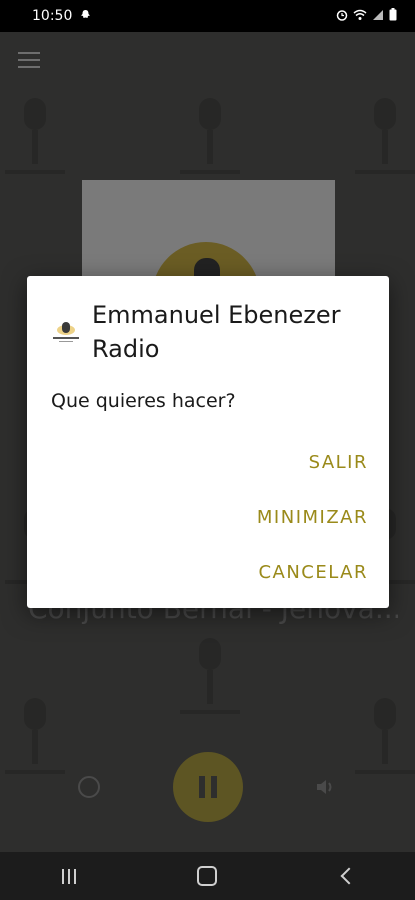 This screenshot has width=415, height=900. I want to click on hamburger-menu-icon, so click(29, 60).